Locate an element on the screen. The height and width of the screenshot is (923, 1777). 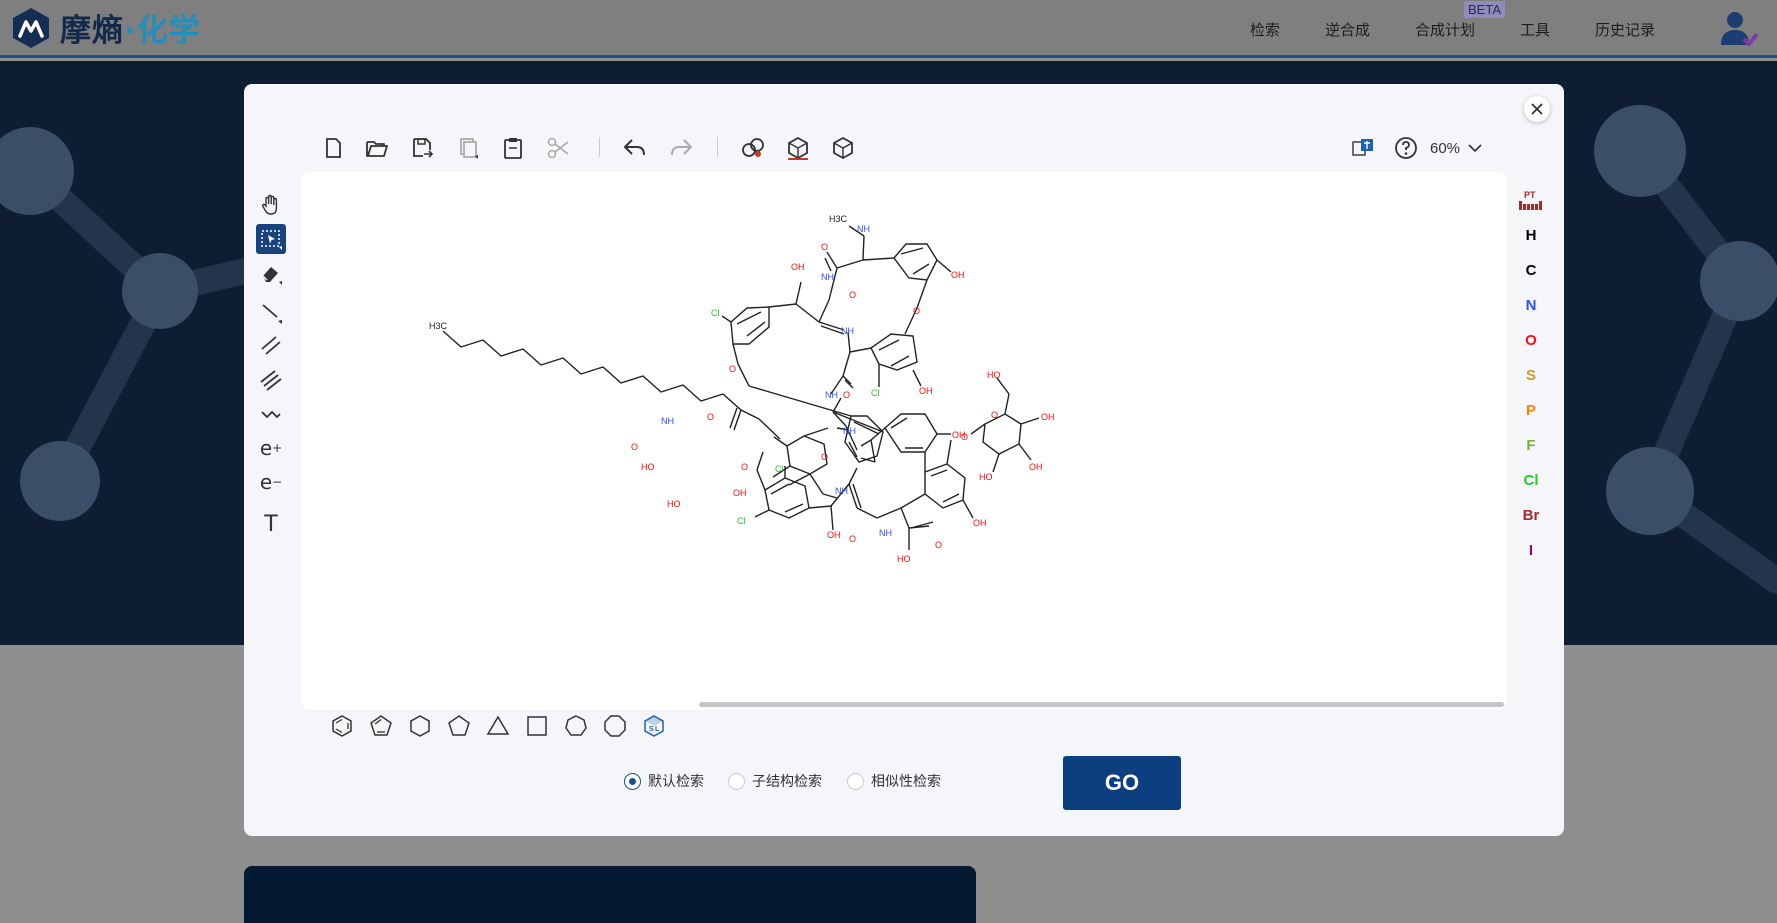
triple-bond-tool-icon is located at coordinates (271, 380).